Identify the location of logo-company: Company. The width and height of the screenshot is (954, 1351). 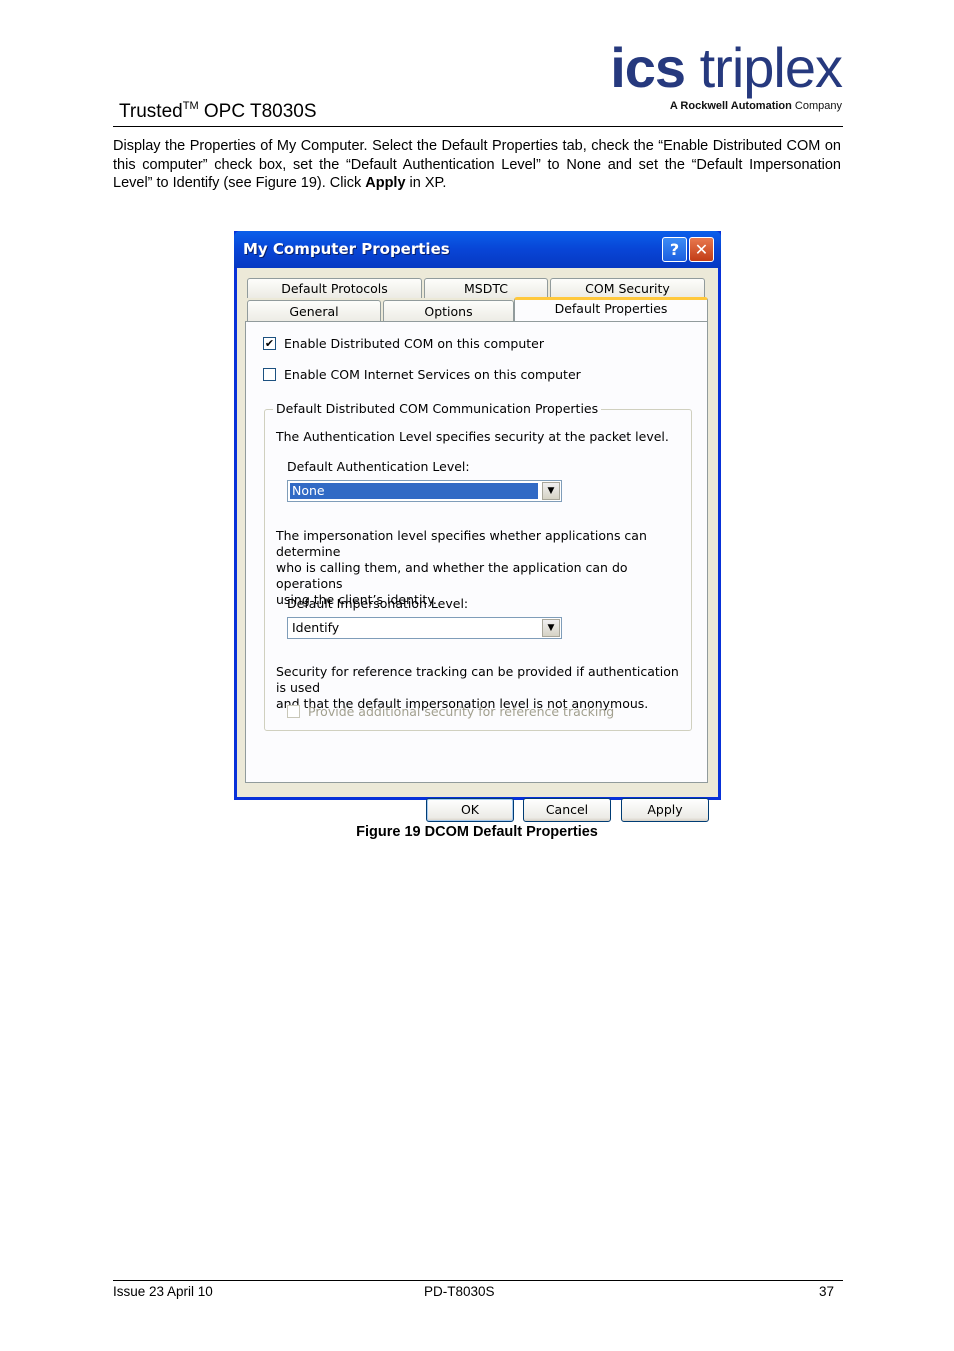
(818, 106).